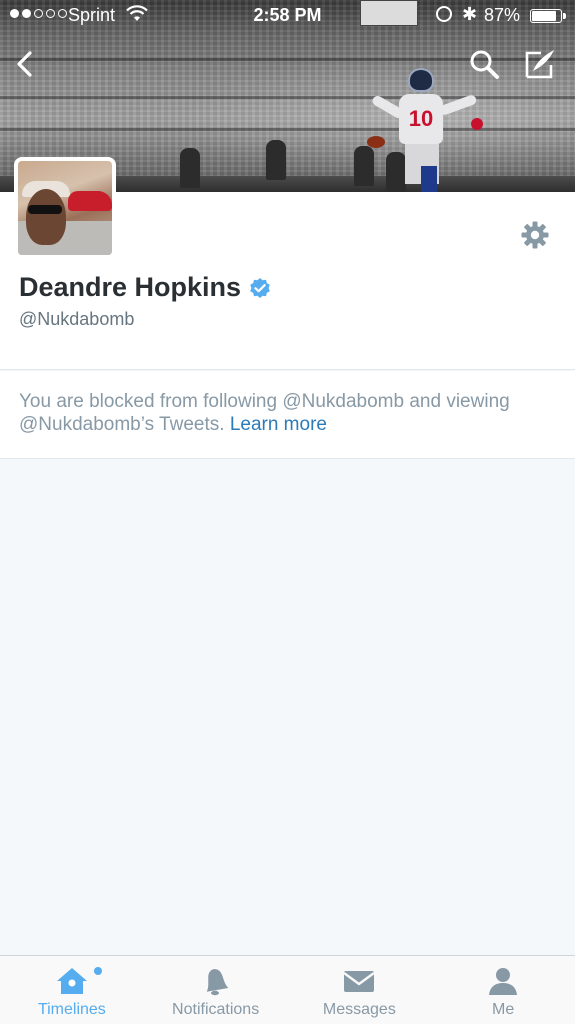 Image resolution: width=575 pixels, height=1024 pixels. I want to click on profile-name-row: Deandre Hopkins, so click(145, 287).